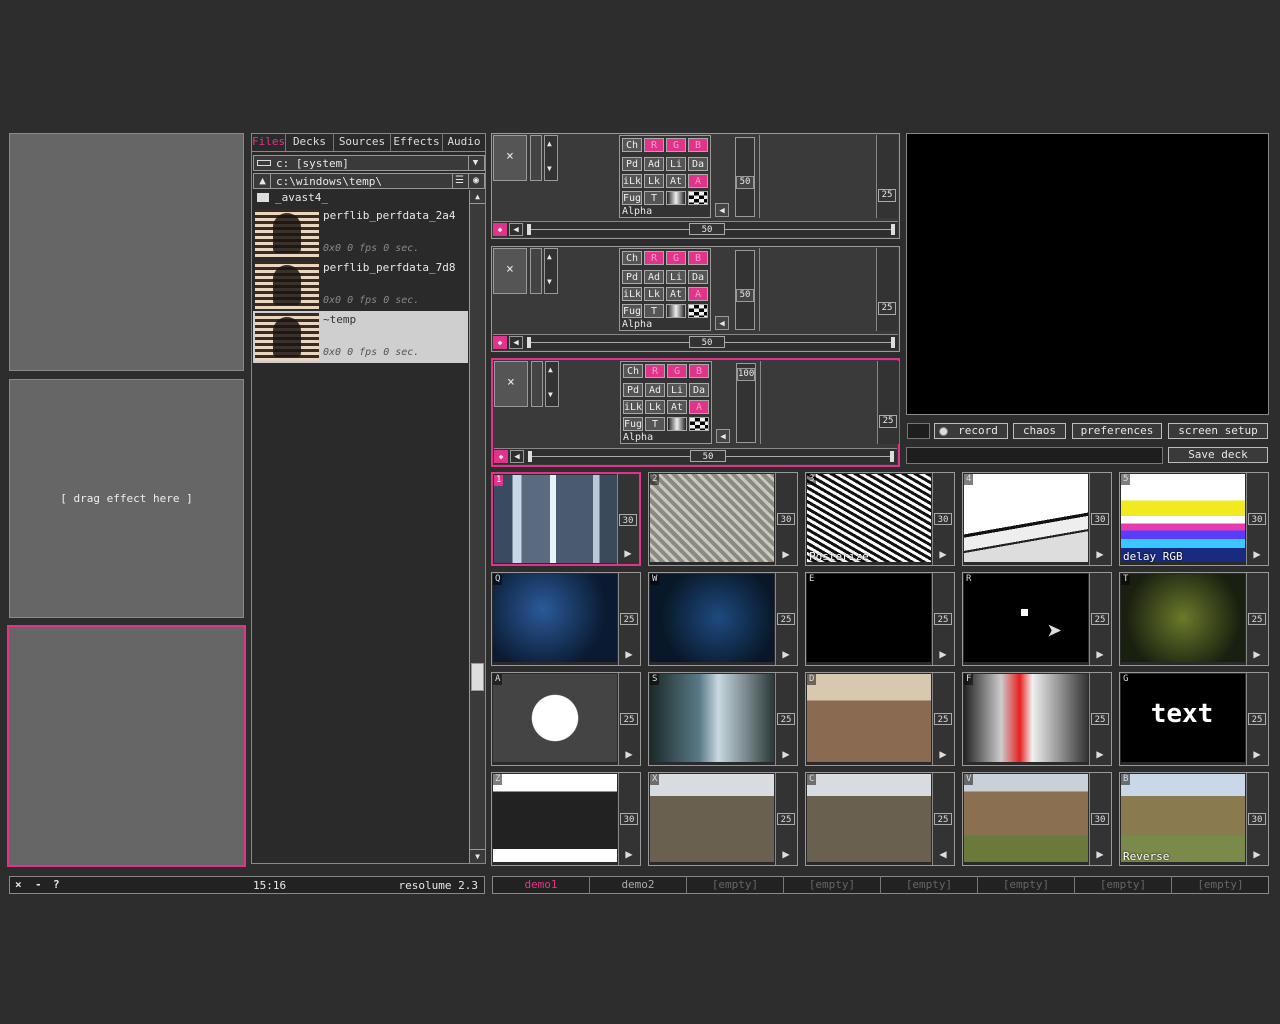  What do you see at coordinates (1037, 519) in the screenshot?
I see `clip-slot: 4 30 ▶` at bounding box center [1037, 519].